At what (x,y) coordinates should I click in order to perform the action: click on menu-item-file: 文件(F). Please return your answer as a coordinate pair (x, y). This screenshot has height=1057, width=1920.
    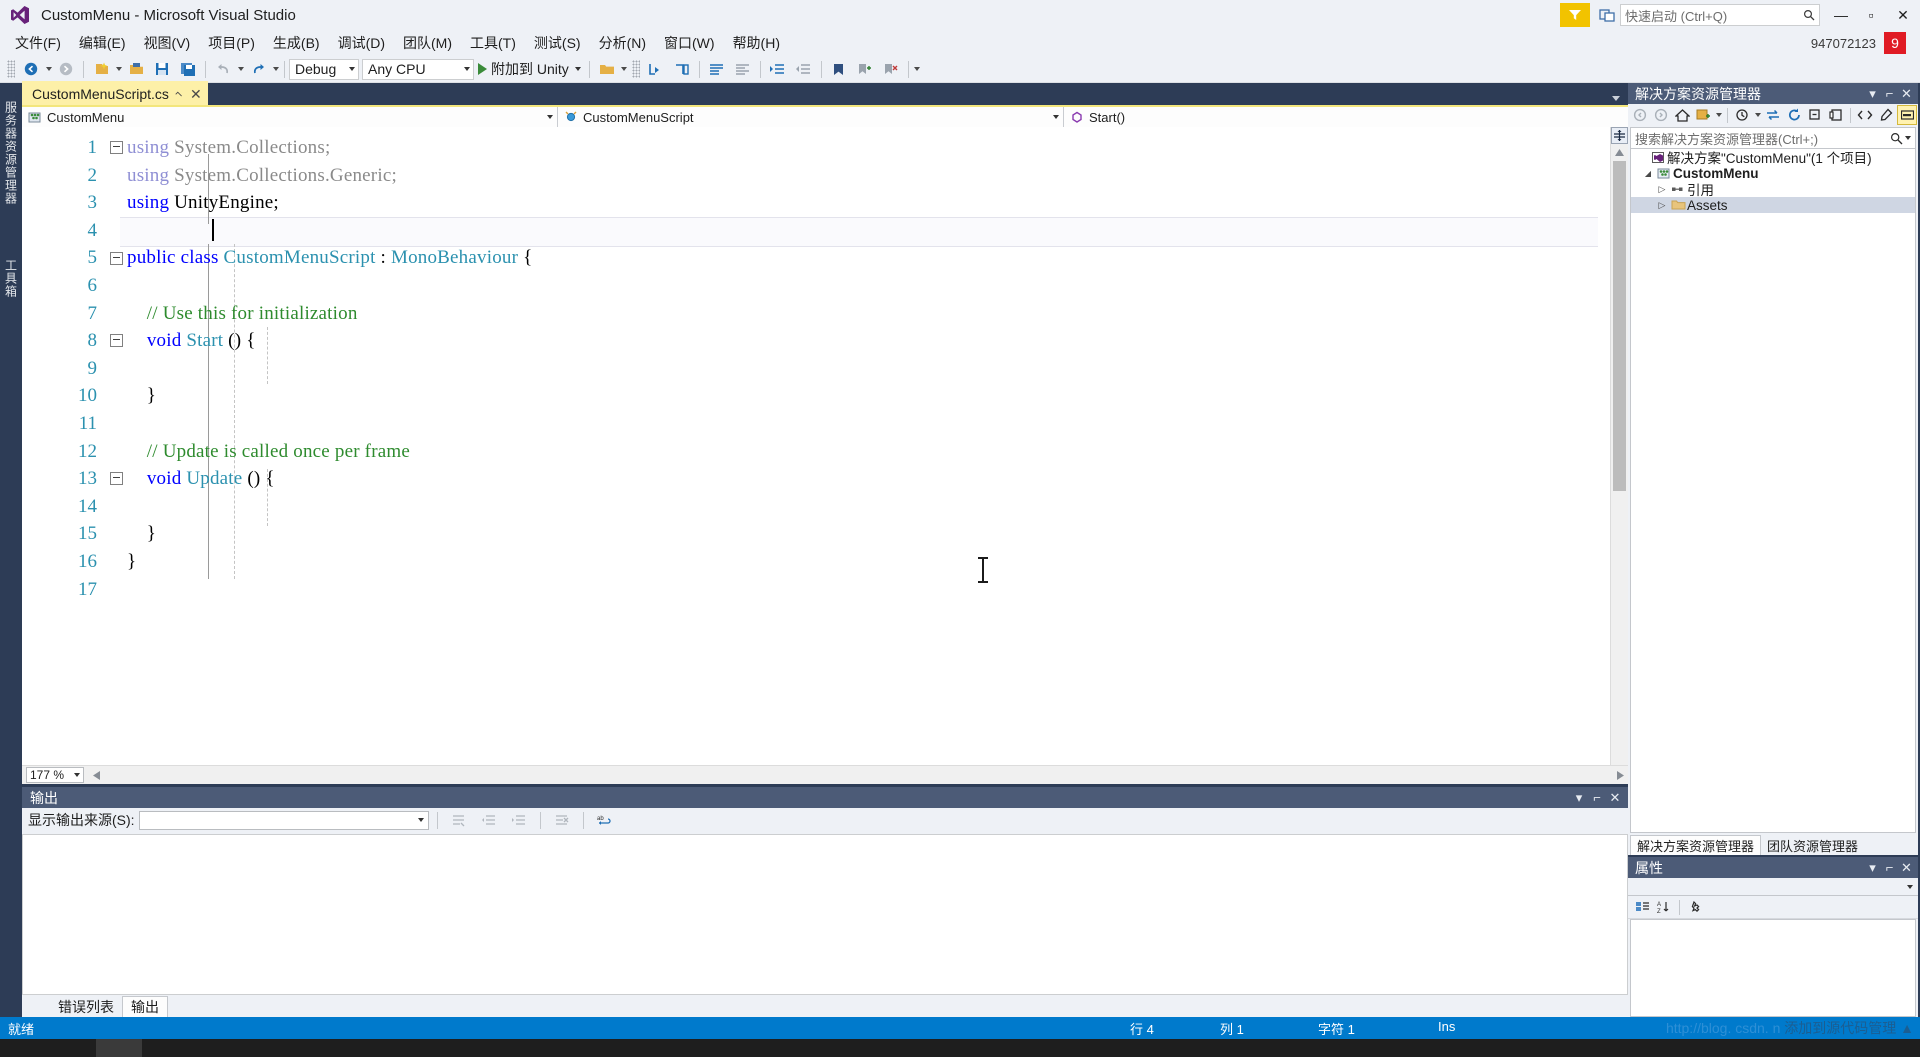
    Looking at the image, I should click on (38, 43).